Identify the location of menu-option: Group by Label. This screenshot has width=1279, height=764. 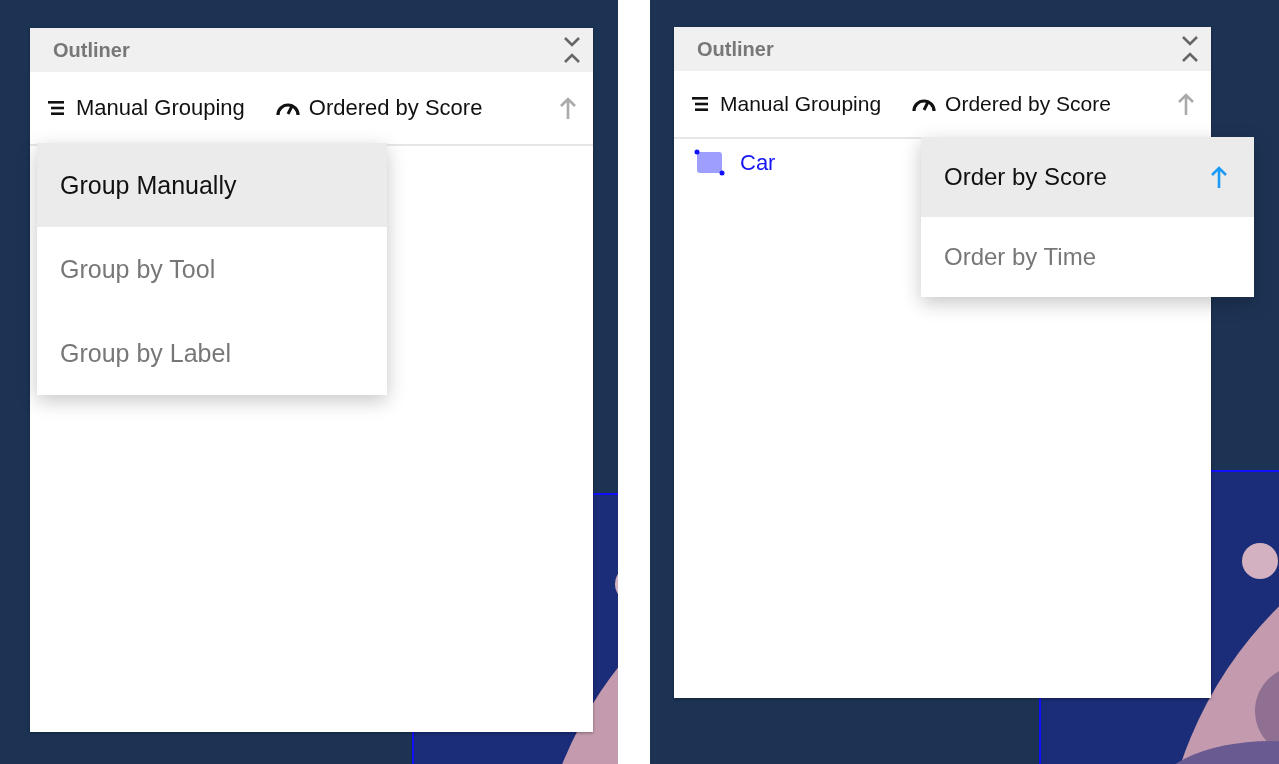
(212, 353).